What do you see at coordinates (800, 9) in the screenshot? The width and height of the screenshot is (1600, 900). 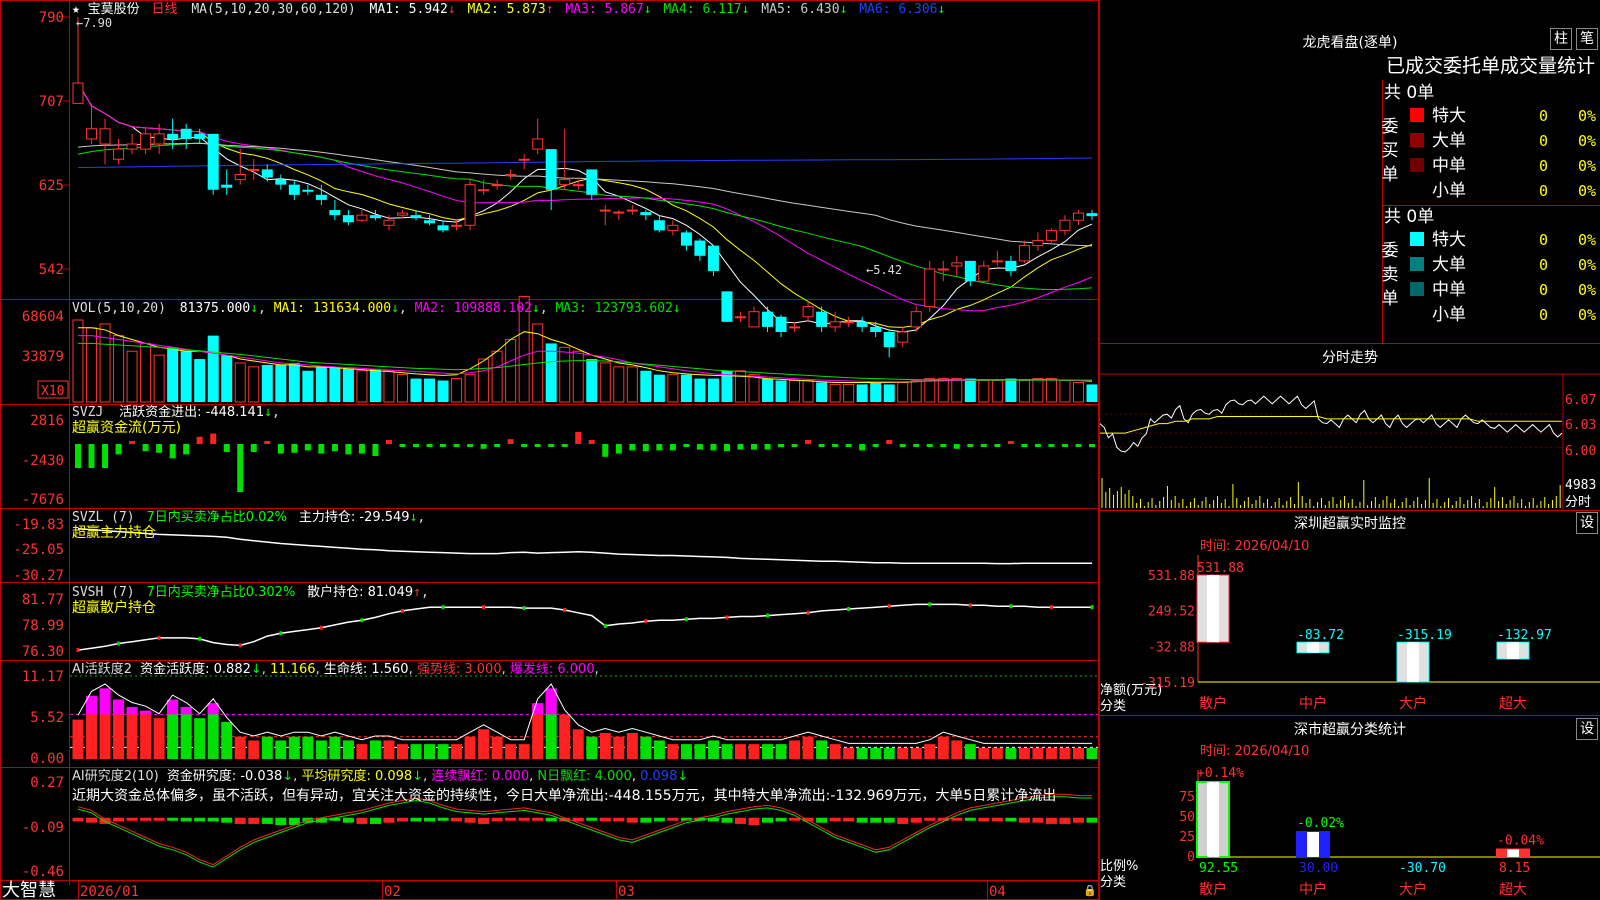 I see `ma5-value: MA5: 6.430` at bounding box center [800, 9].